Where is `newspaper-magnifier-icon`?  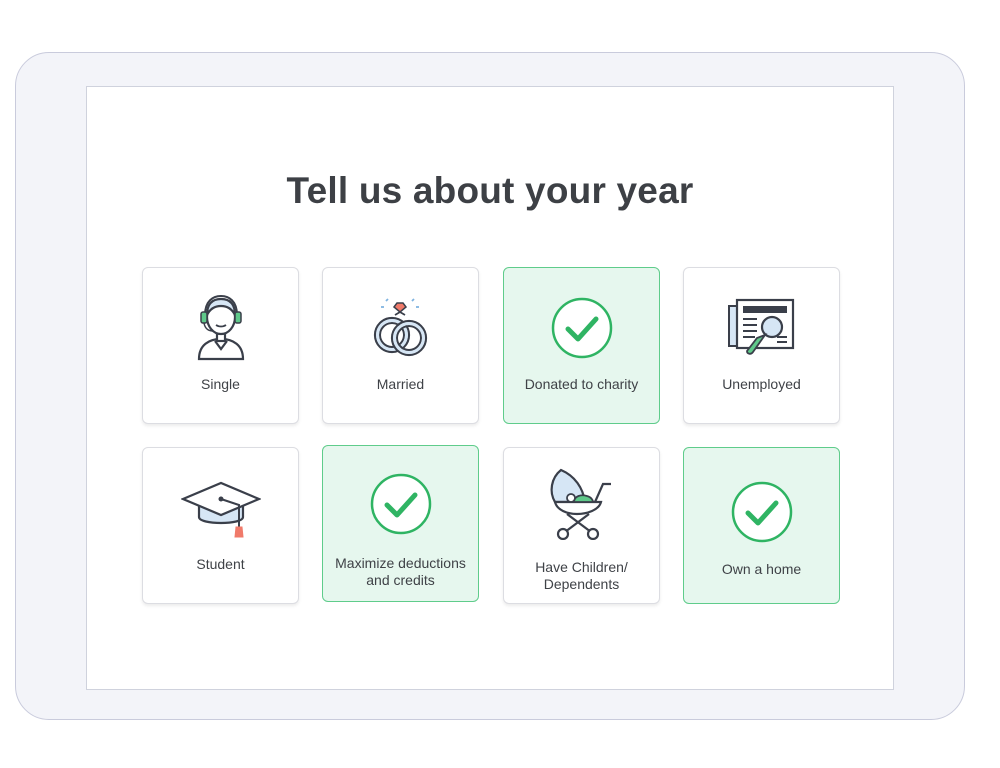 newspaper-magnifier-icon is located at coordinates (761, 328).